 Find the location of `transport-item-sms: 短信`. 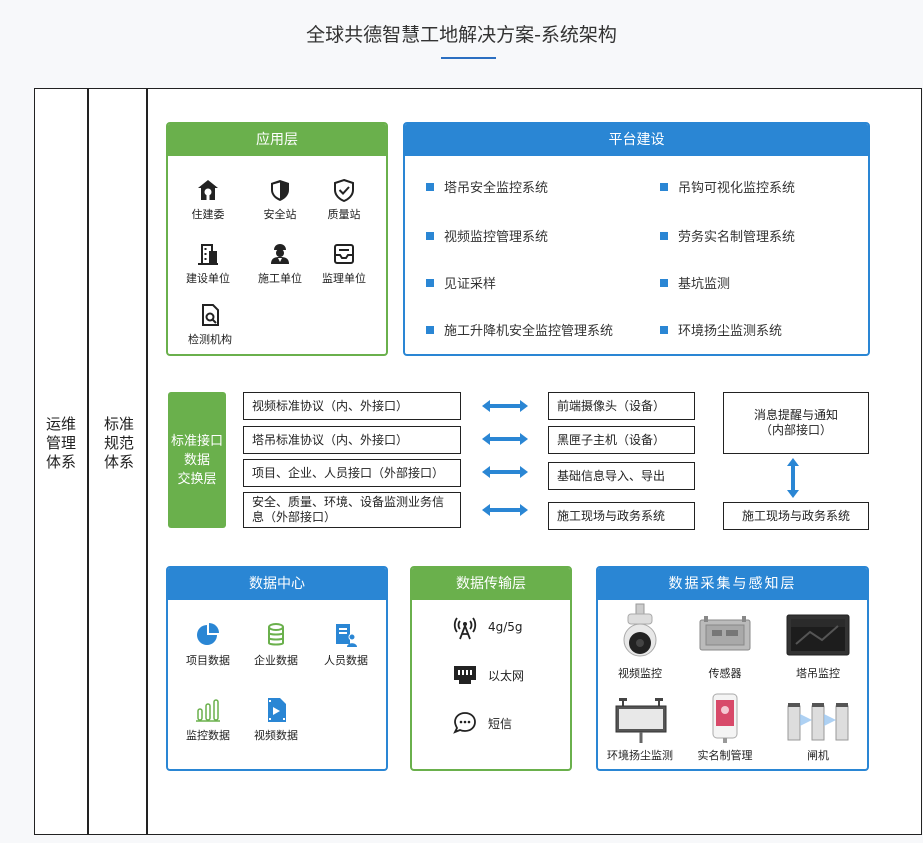

transport-item-sms: 短信 is located at coordinates (482, 723).